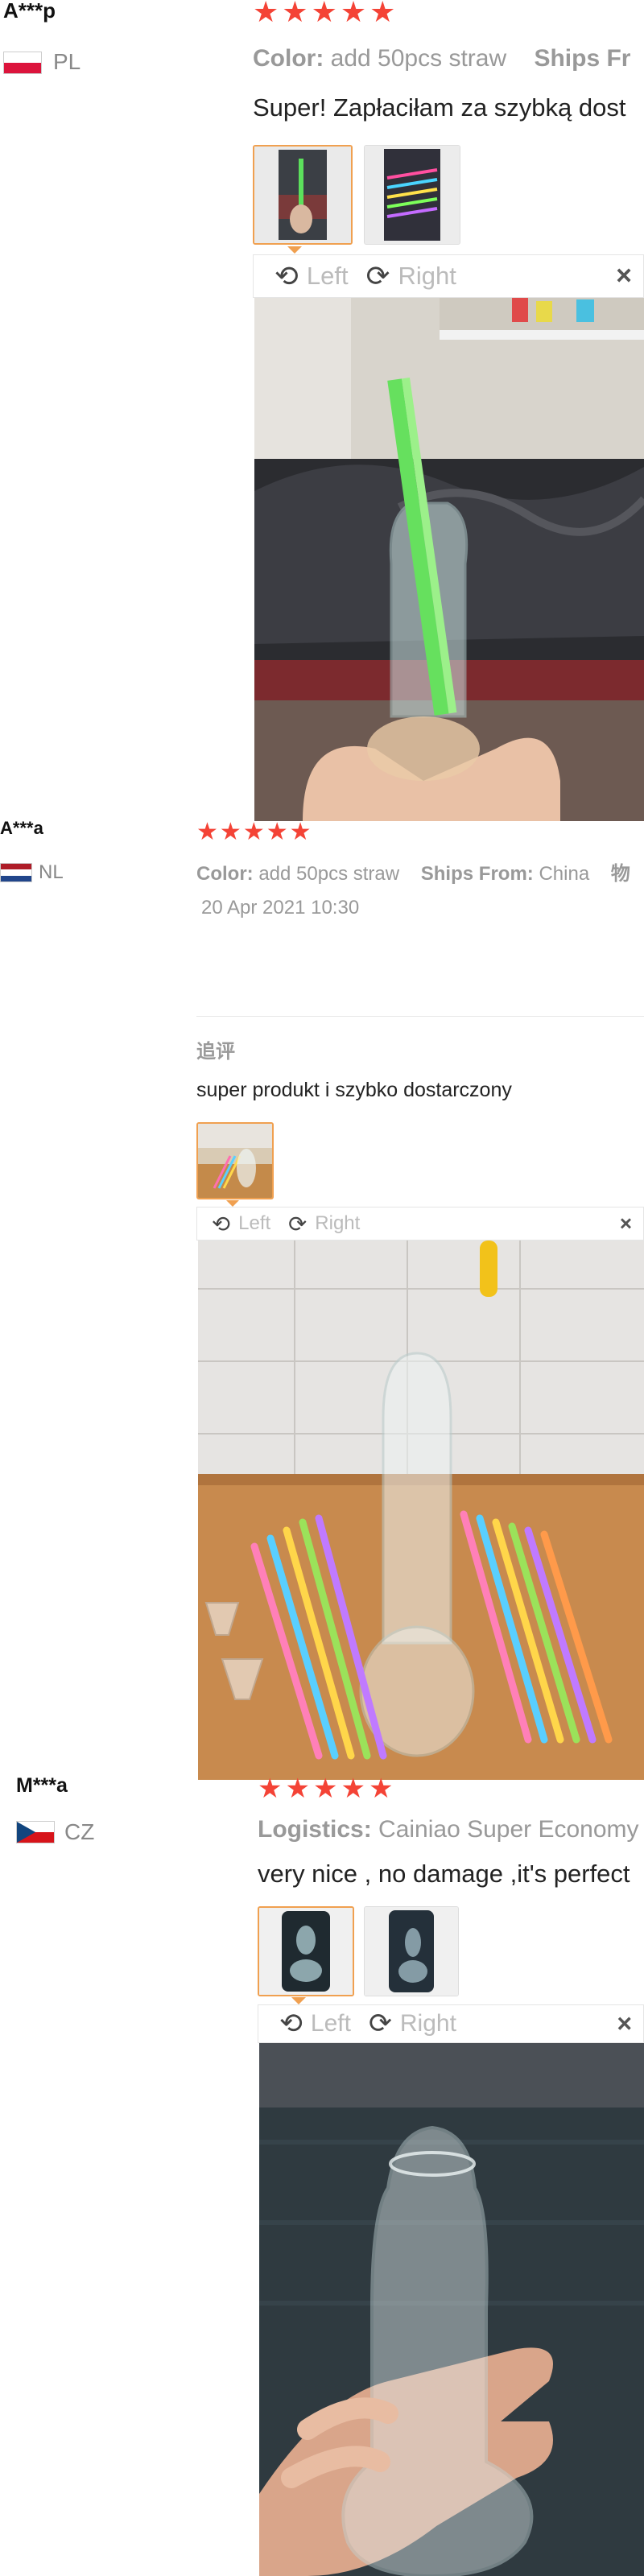 The width and height of the screenshot is (644, 2576). Describe the element at coordinates (21, 828) in the screenshot. I see `reviewer-name: A***a` at that location.